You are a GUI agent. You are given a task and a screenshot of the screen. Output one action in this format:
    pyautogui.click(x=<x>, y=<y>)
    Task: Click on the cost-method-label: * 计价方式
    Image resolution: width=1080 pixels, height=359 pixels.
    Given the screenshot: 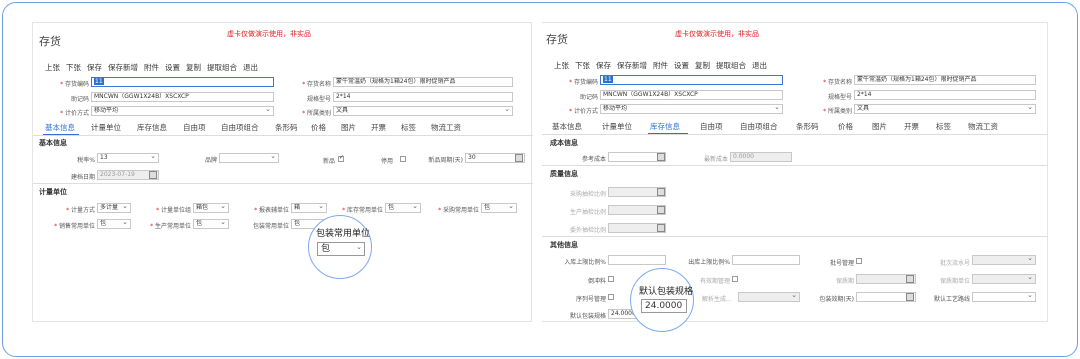 What is the action you would take?
    pyautogui.click(x=583, y=111)
    